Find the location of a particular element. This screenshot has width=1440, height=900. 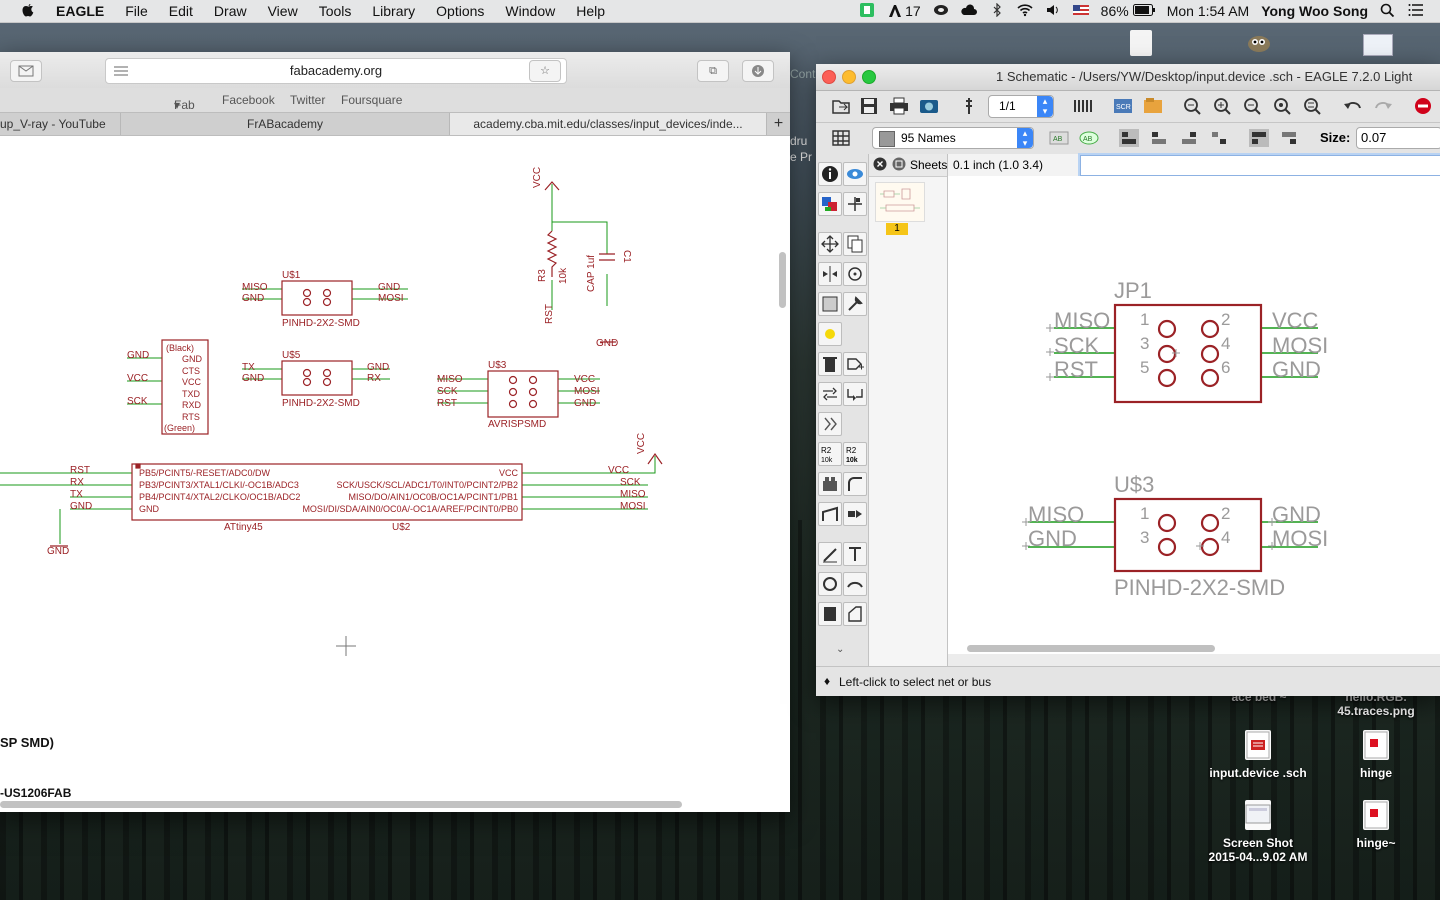

tabs-overview-button: ⧉ is located at coordinates (713, 71).